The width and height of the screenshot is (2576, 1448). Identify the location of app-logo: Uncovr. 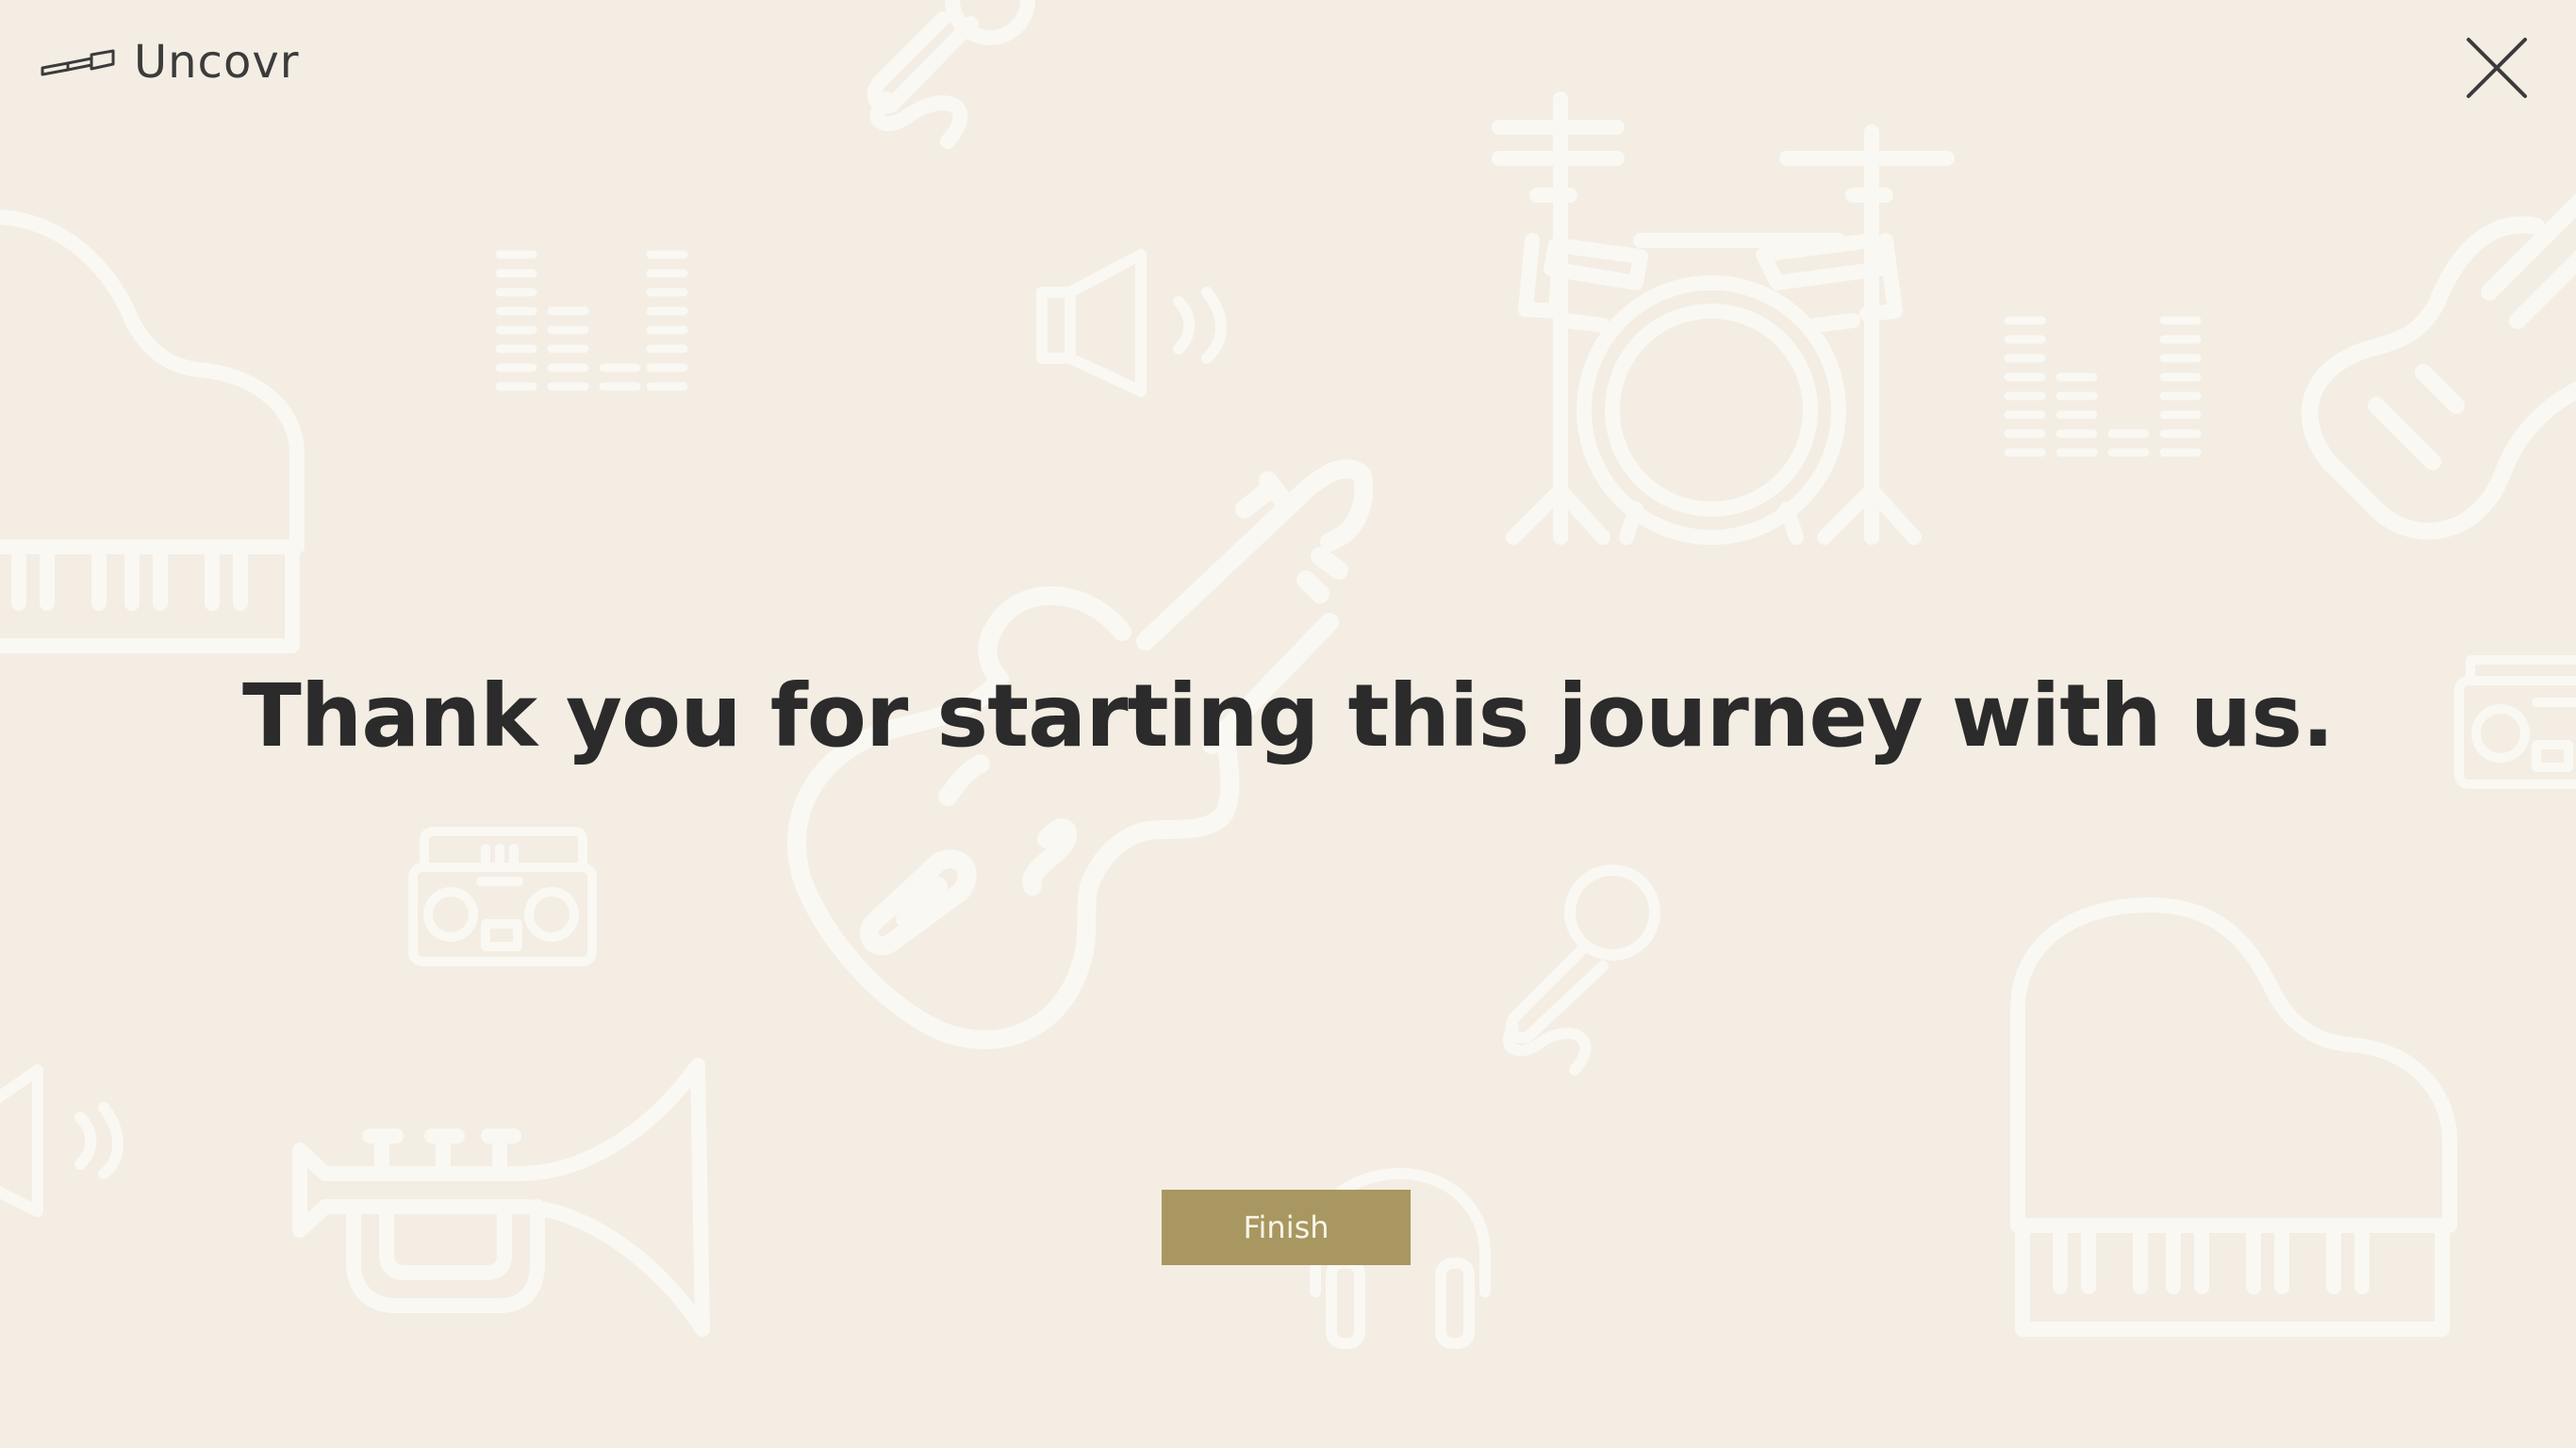
(169, 62).